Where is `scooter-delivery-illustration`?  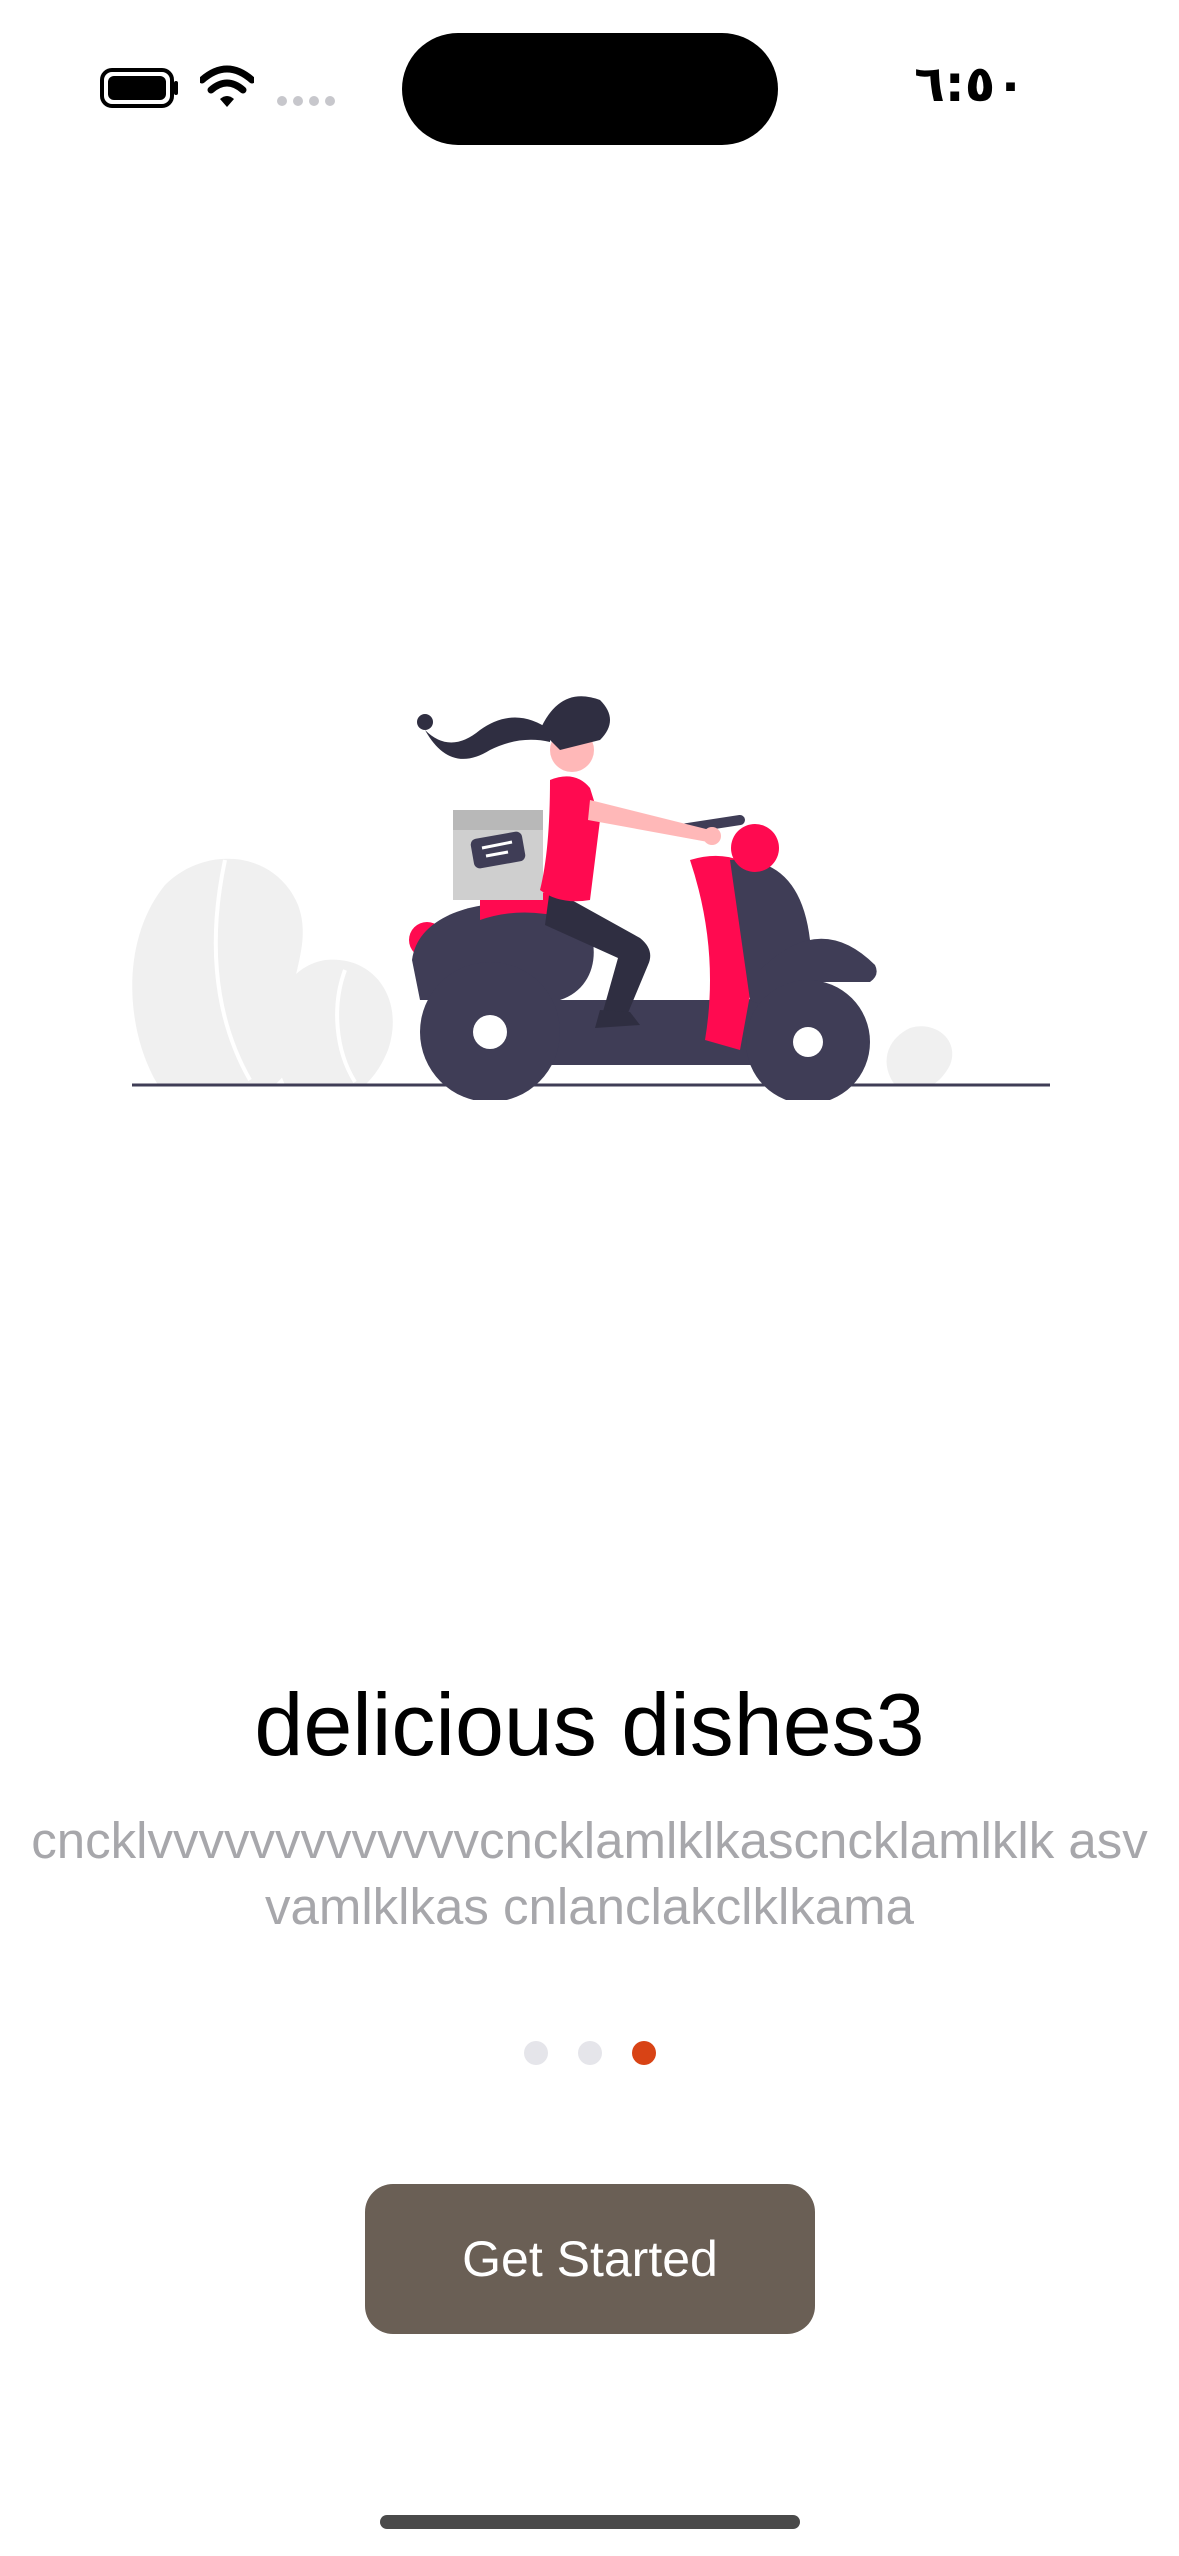 scooter-delivery-illustration is located at coordinates (591, 898).